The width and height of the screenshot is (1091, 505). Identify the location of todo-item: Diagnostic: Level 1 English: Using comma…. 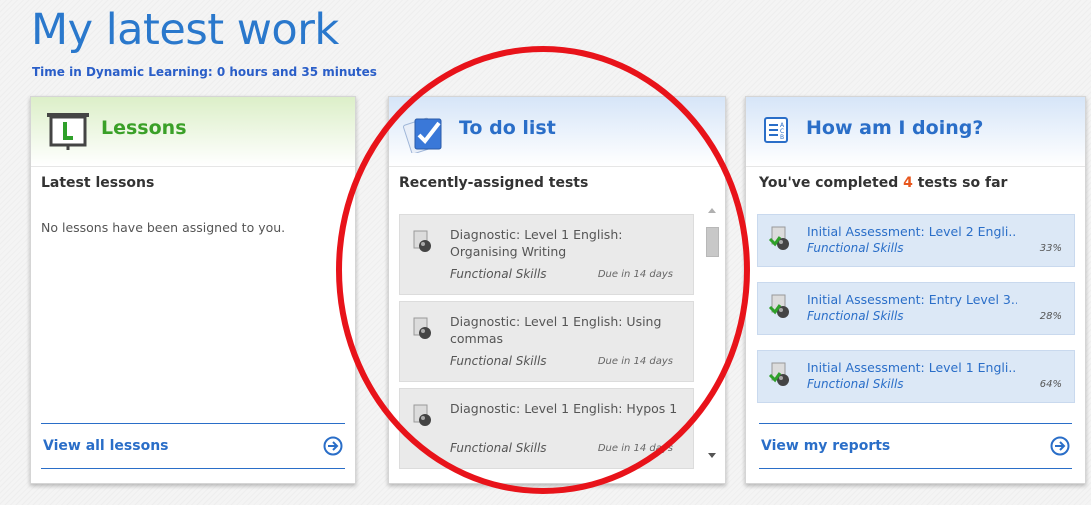
(546, 341).